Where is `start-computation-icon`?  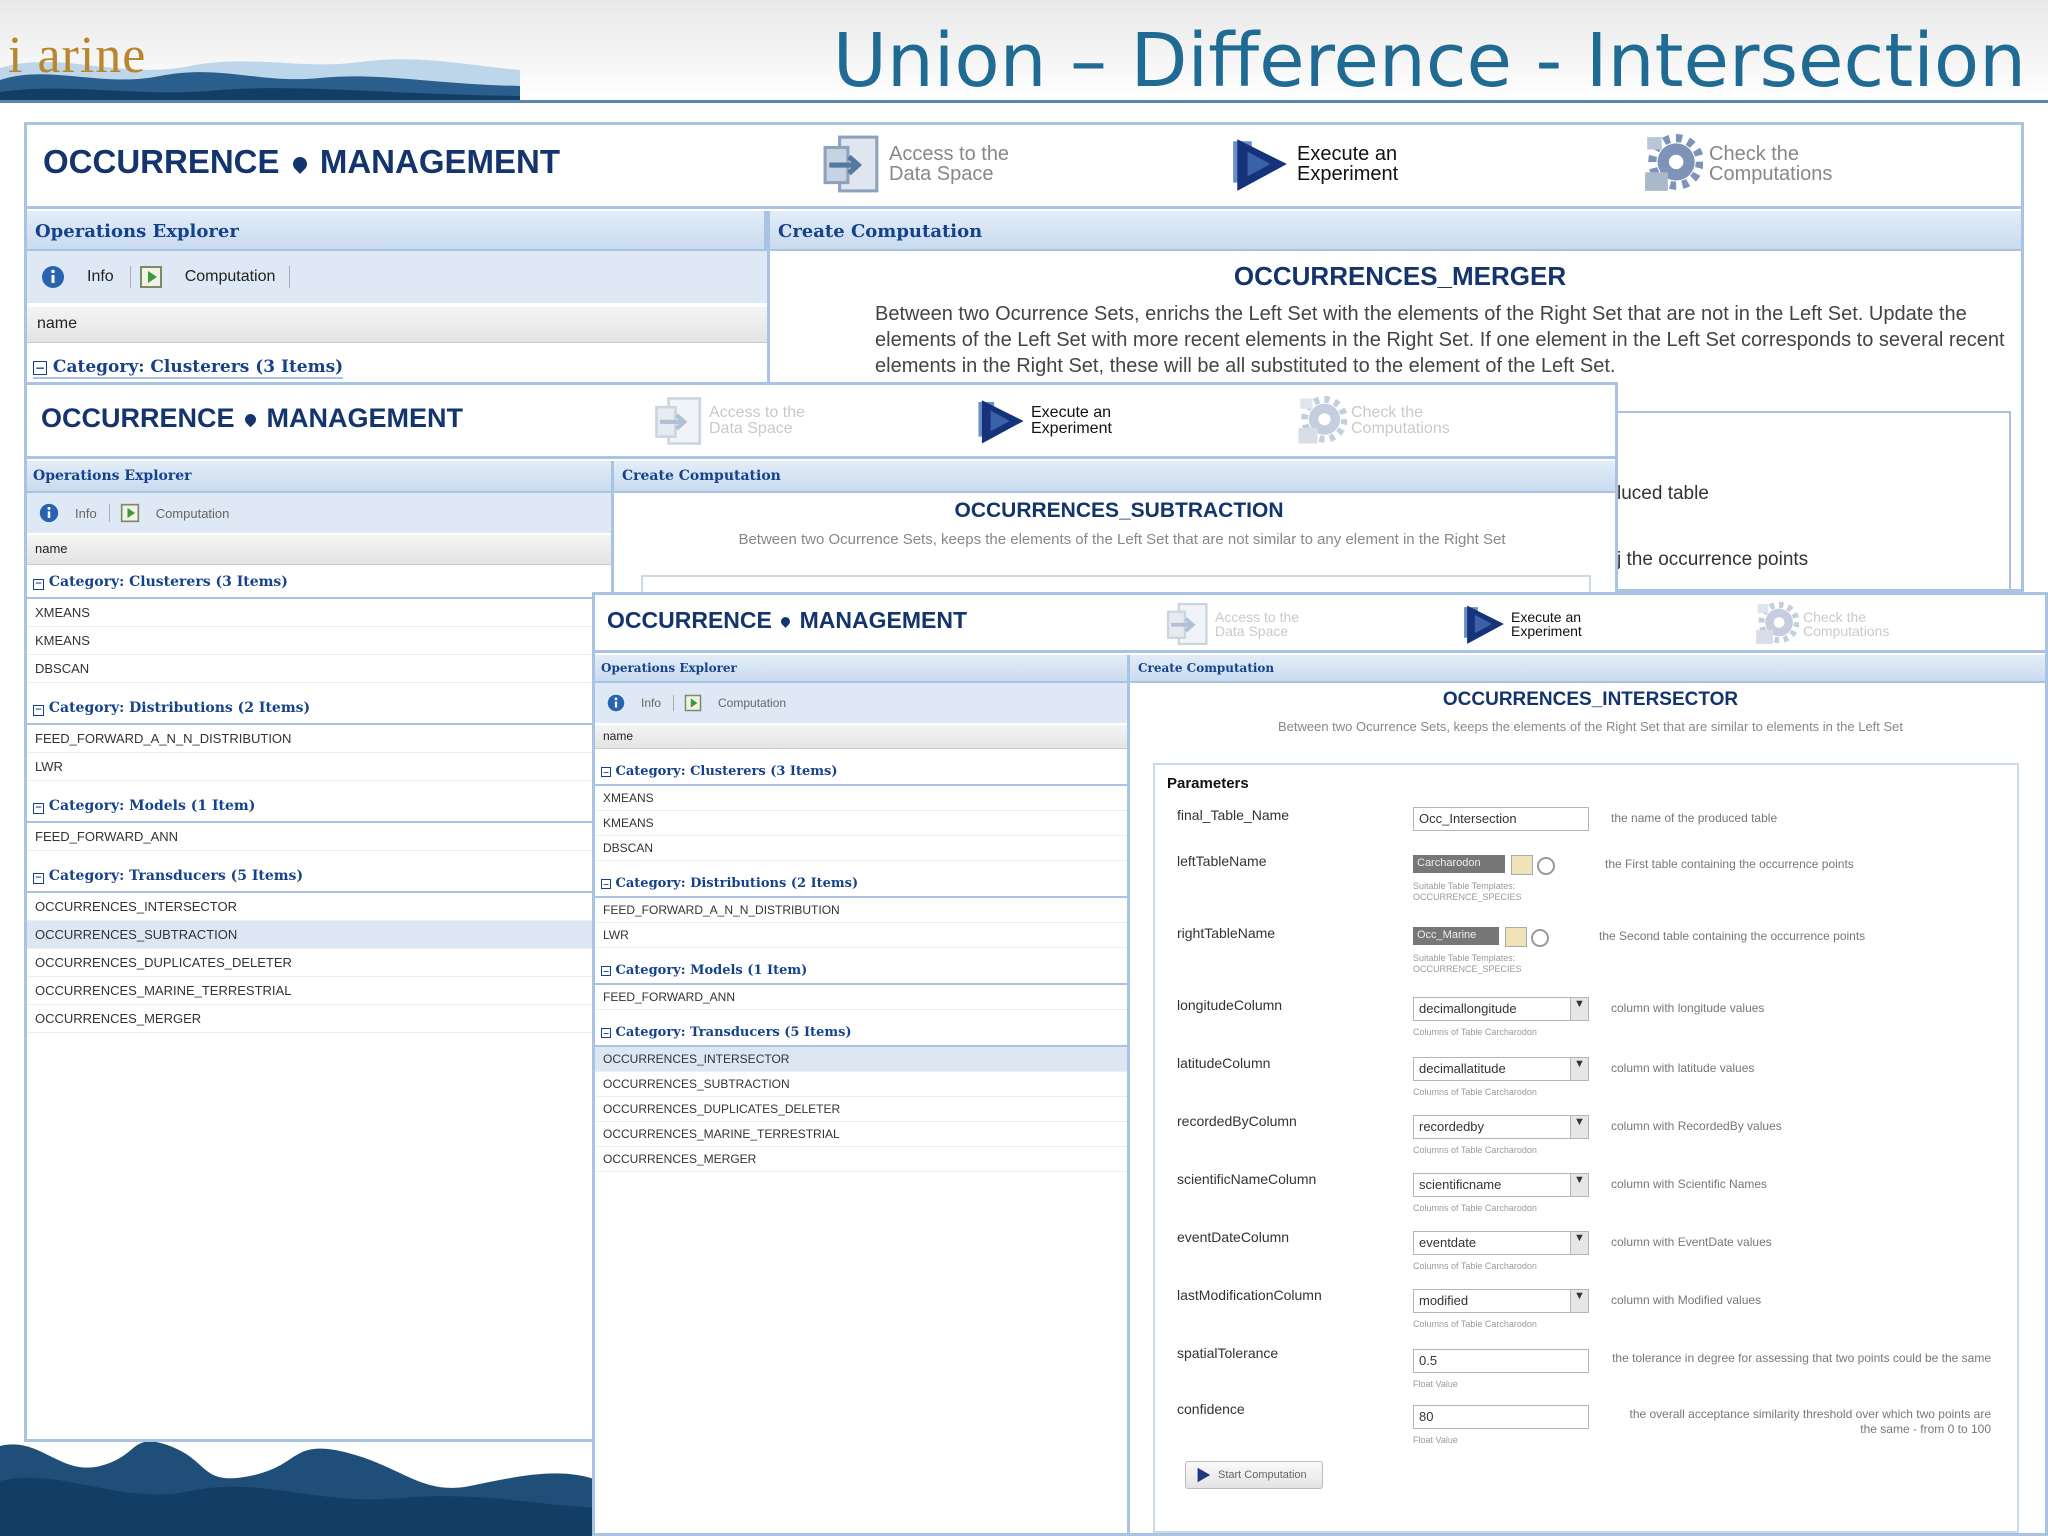
start-computation-icon is located at coordinates (1204, 1475).